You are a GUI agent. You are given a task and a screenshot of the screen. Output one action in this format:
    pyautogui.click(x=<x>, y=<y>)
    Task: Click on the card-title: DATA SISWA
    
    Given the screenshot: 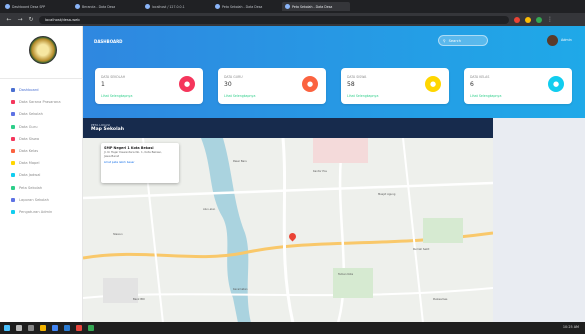 What is the action you would take?
    pyautogui.click(x=357, y=77)
    